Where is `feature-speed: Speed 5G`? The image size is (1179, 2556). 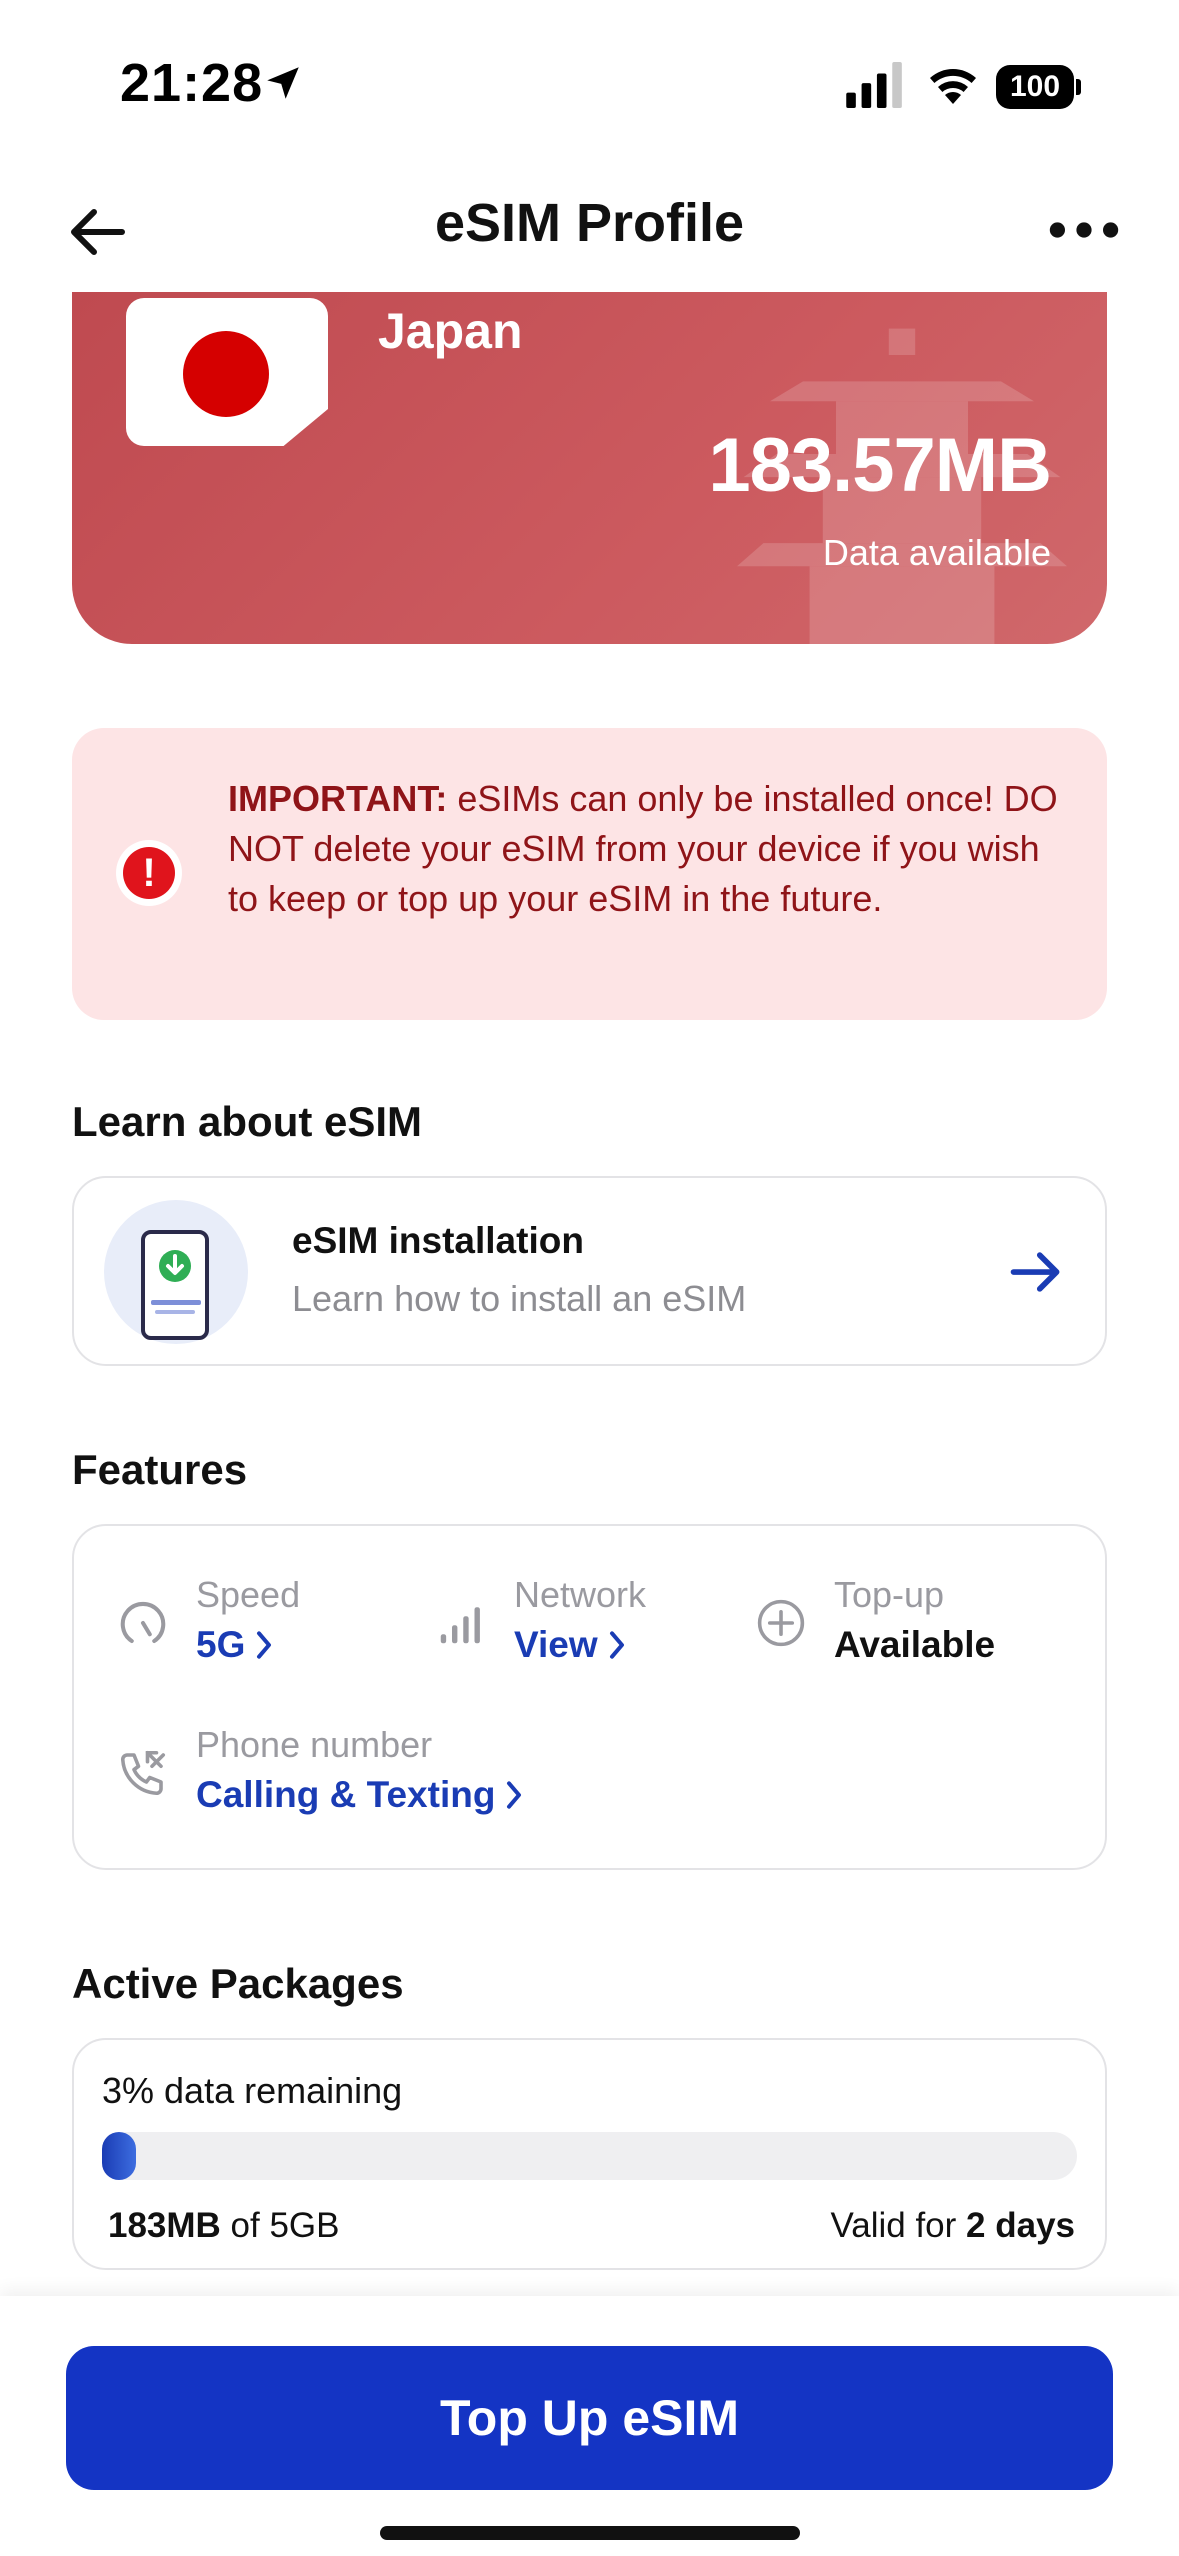
feature-speed: Speed 5G is located at coordinates (261, 1624).